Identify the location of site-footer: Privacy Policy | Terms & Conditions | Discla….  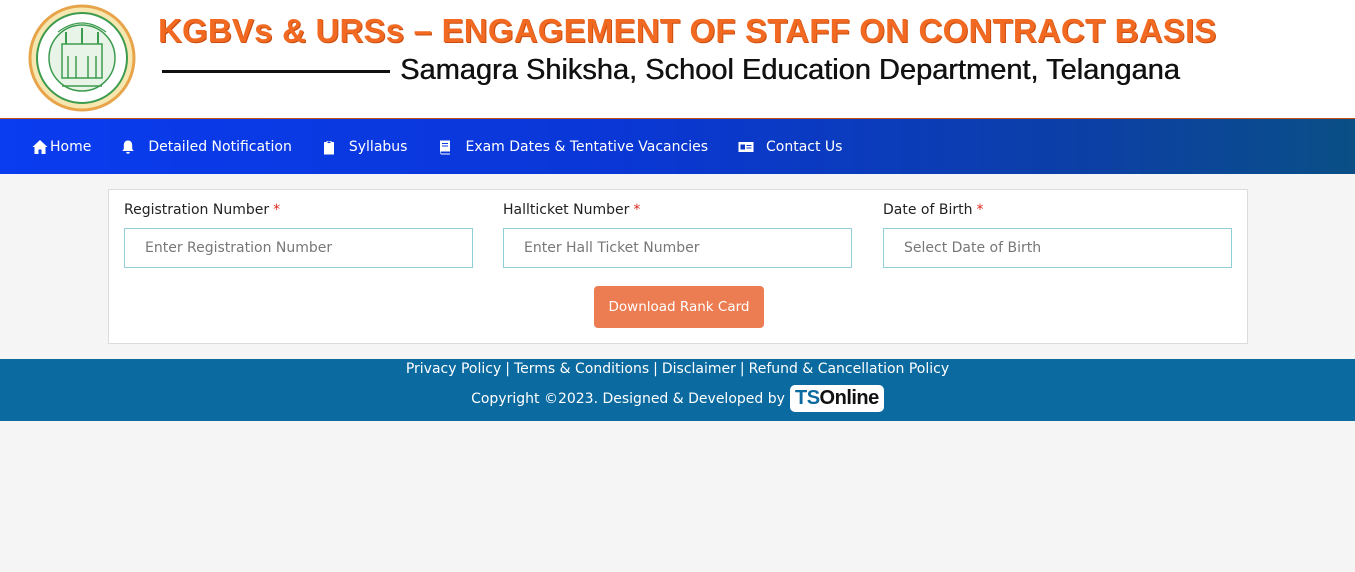
(677, 390).